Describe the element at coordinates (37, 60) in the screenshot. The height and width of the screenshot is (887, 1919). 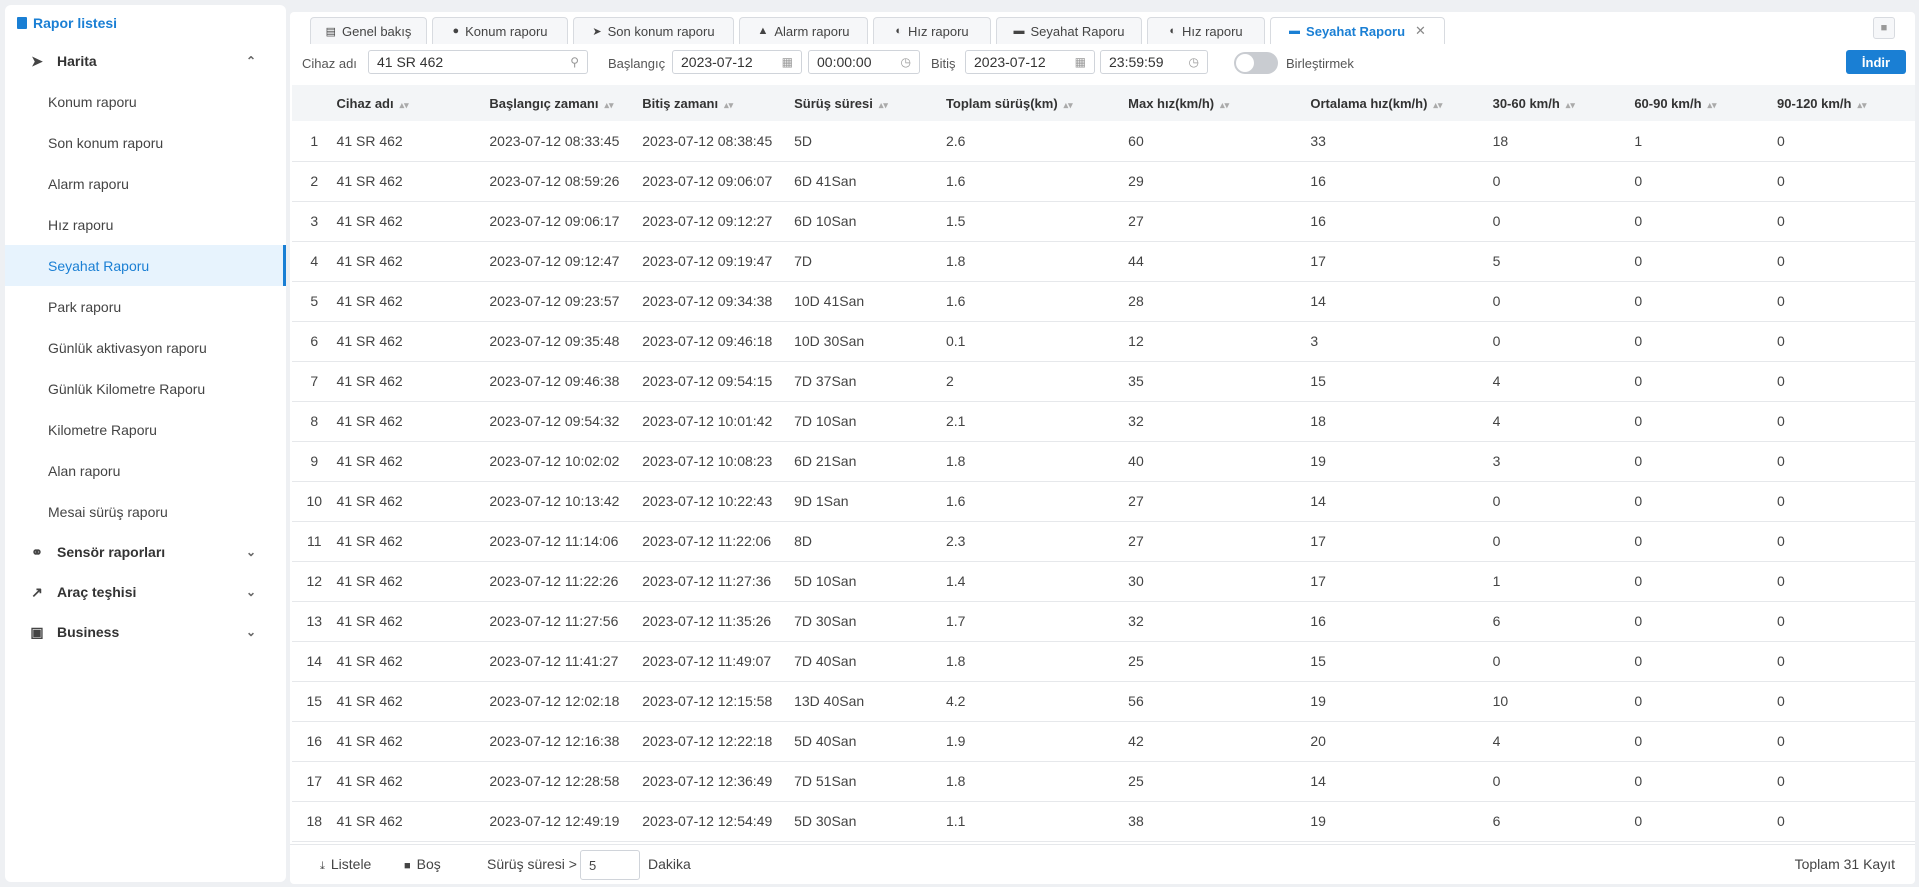
I see `send-arrow-icon: ➤` at that location.